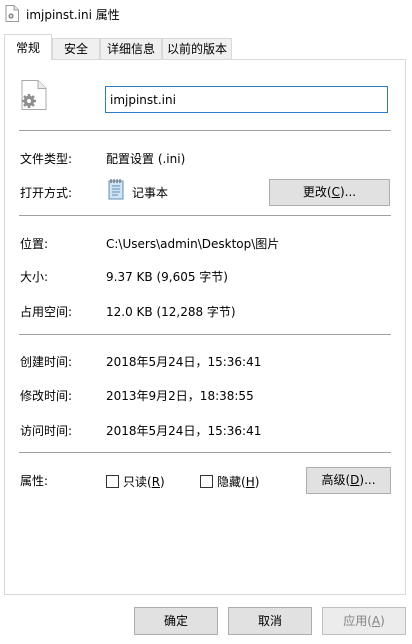 The width and height of the screenshot is (412, 644). I want to click on tab-general: 常规, so click(28, 47).